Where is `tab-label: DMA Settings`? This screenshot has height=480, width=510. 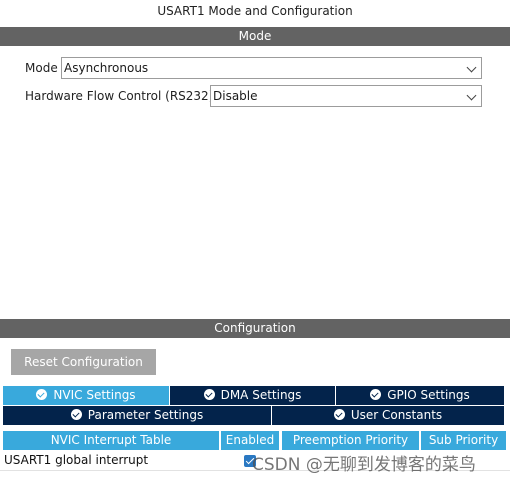 tab-label: DMA Settings is located at coordinates (261, 395).